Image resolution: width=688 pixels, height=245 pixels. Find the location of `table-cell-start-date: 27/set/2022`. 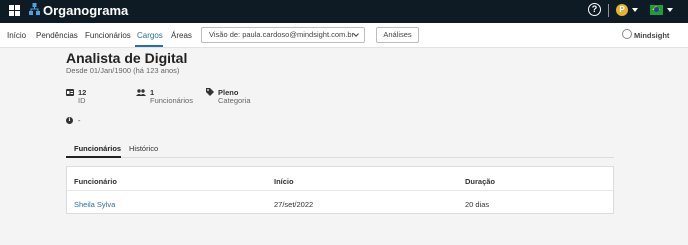

table-cell-start-date: 27/set/2022 is located at coordinates (294, 204).